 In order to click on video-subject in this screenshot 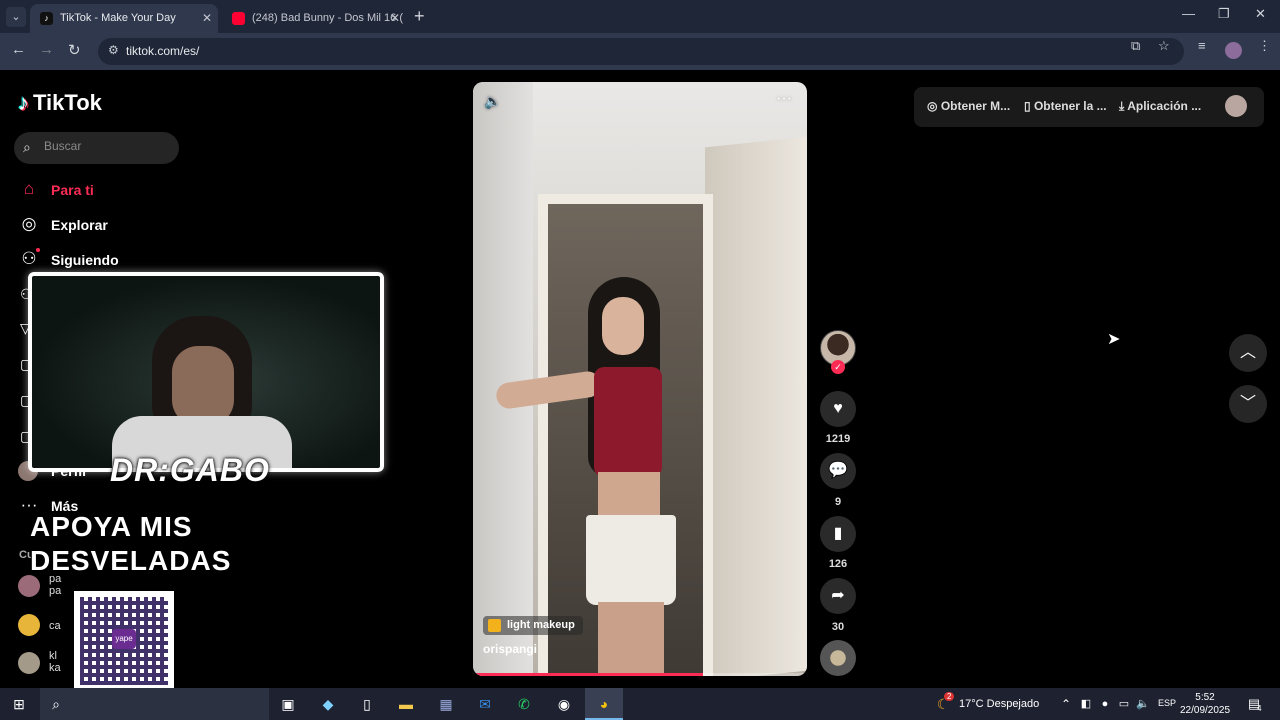, I will do `click(596, 476)`.